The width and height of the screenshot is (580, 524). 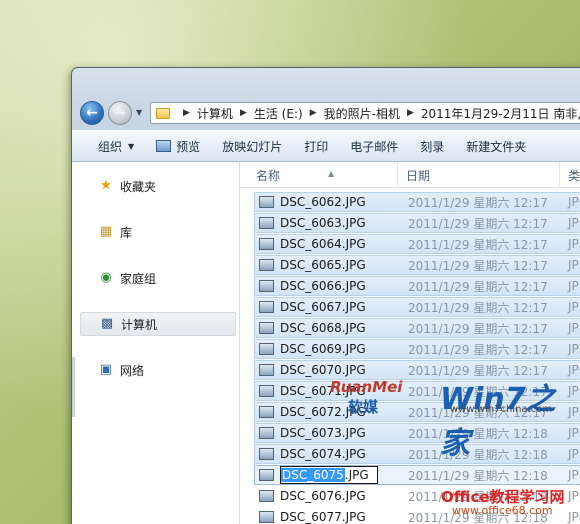 I want to click on pane-splitter, so click(x=73, y=387).